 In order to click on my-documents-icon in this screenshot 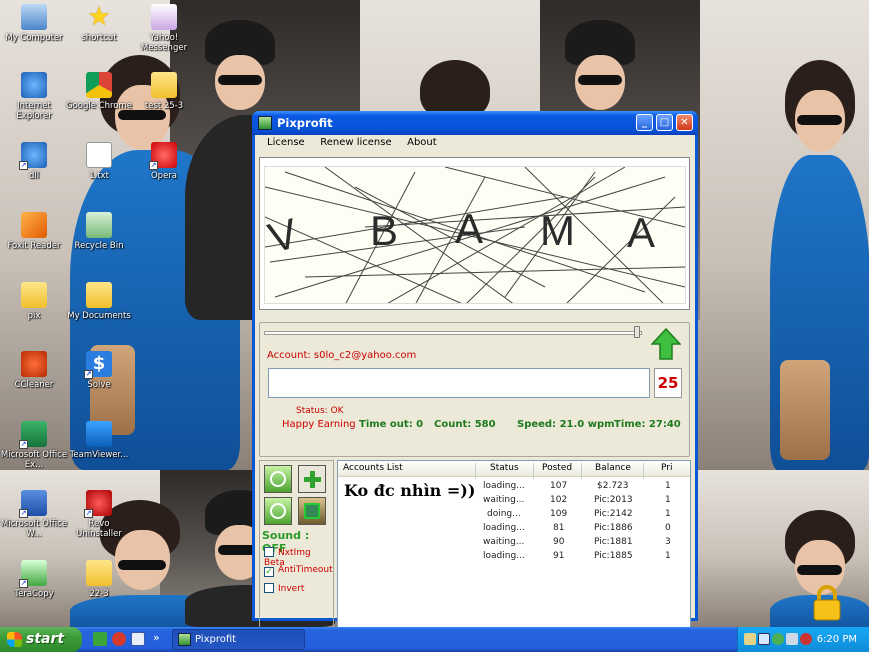, I will do `click(99, 295)`.